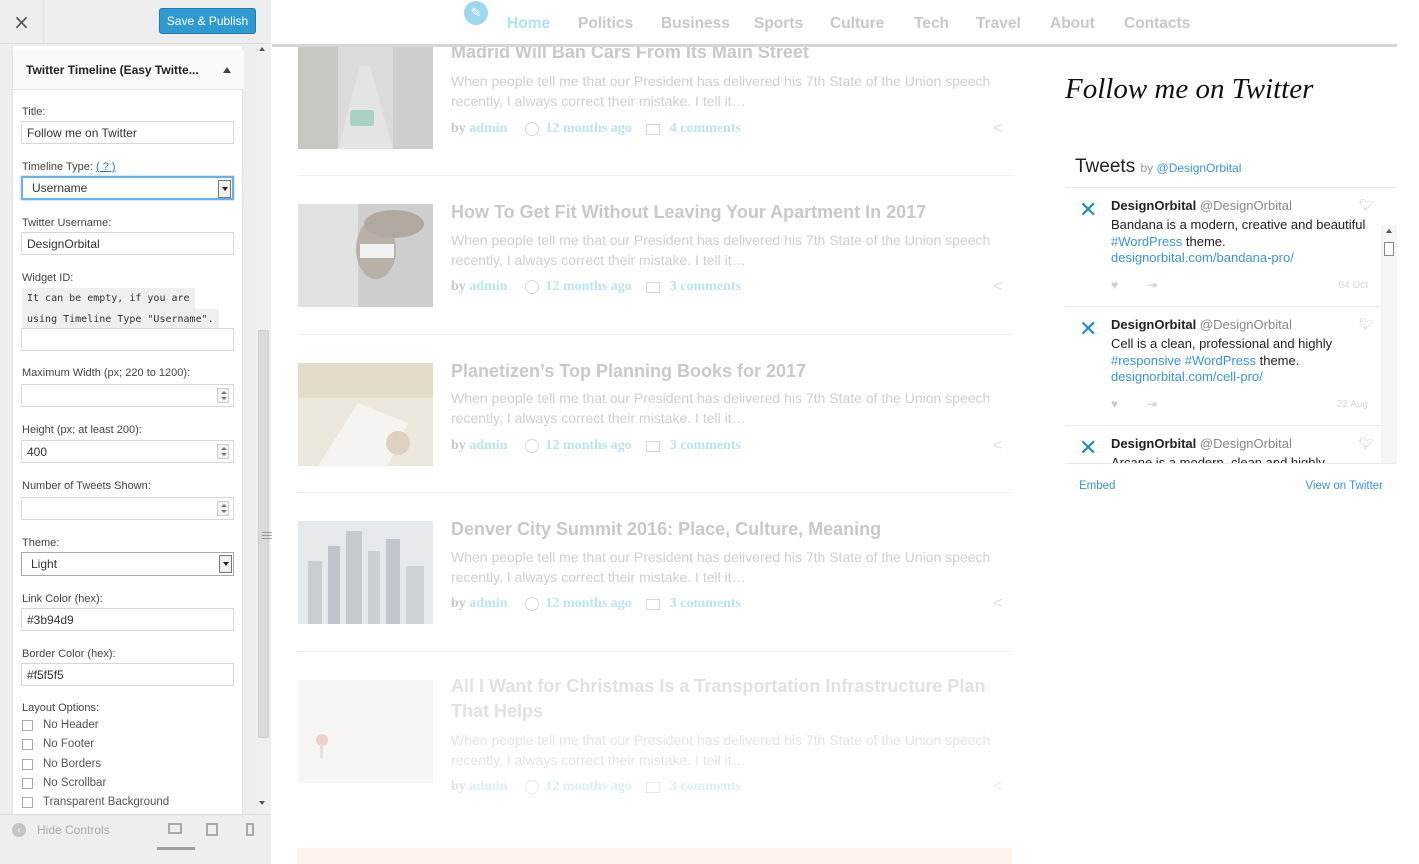  I want to click on layout-option-no-borders: No Borders, so click(61, 764).